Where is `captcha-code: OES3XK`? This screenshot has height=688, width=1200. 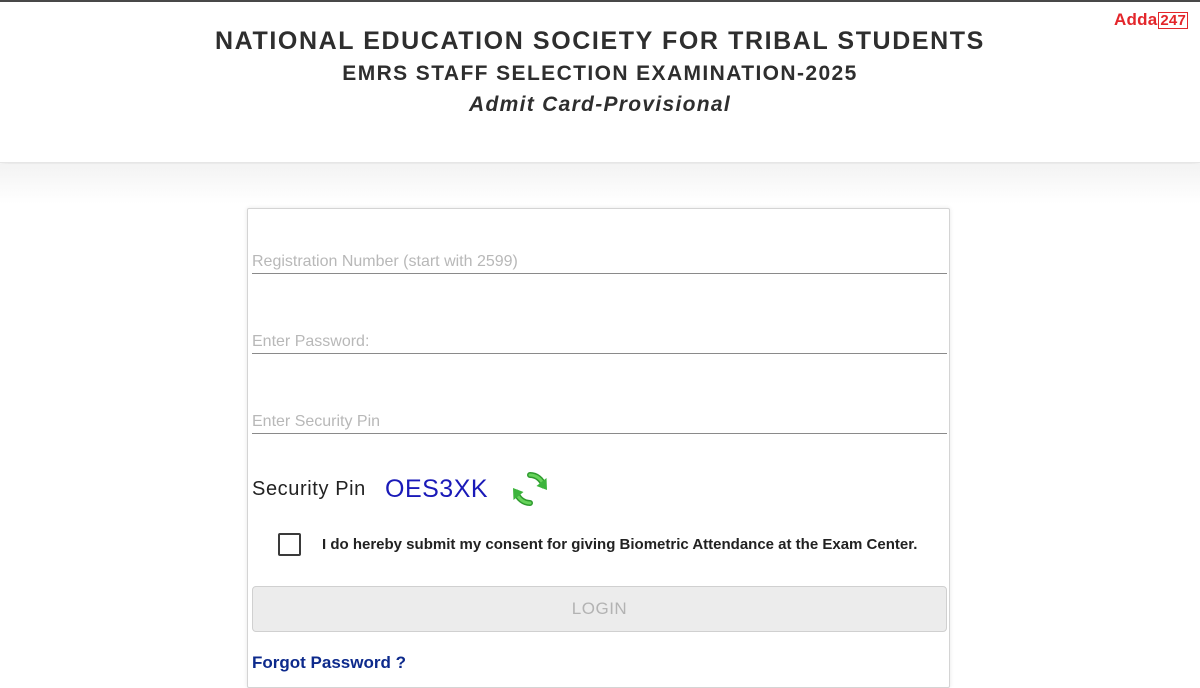
captcha-code: OES3XK is located at coordinates (437, 489).